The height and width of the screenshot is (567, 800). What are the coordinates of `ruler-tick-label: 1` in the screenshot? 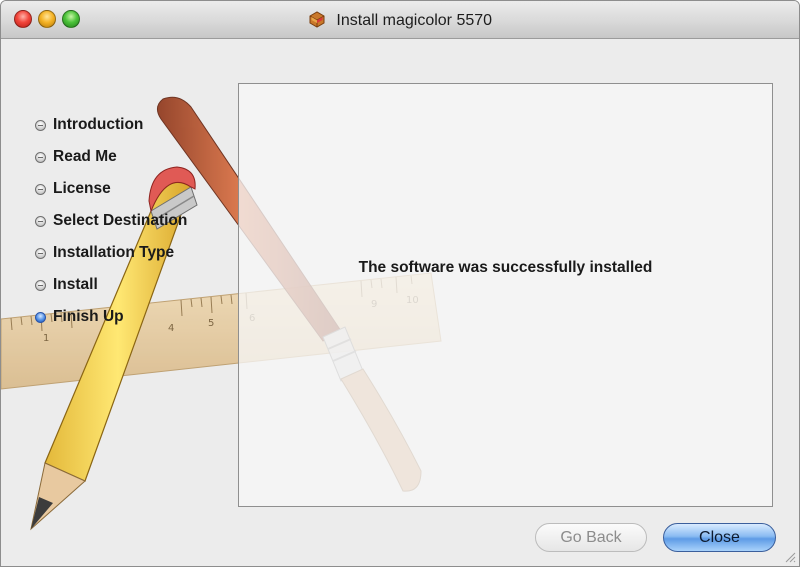 It's located at (46, 338).